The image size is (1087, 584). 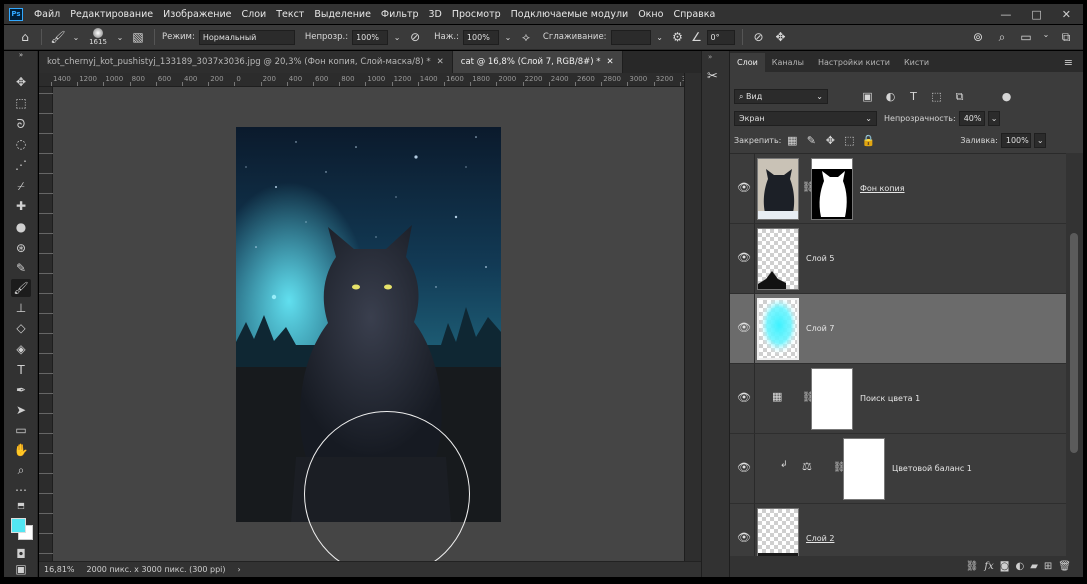 What do you see at coordinates (1006, 96) in the screenshot?
I see `filter-toggle-icon: ●` at bounding box center [1006, 96].